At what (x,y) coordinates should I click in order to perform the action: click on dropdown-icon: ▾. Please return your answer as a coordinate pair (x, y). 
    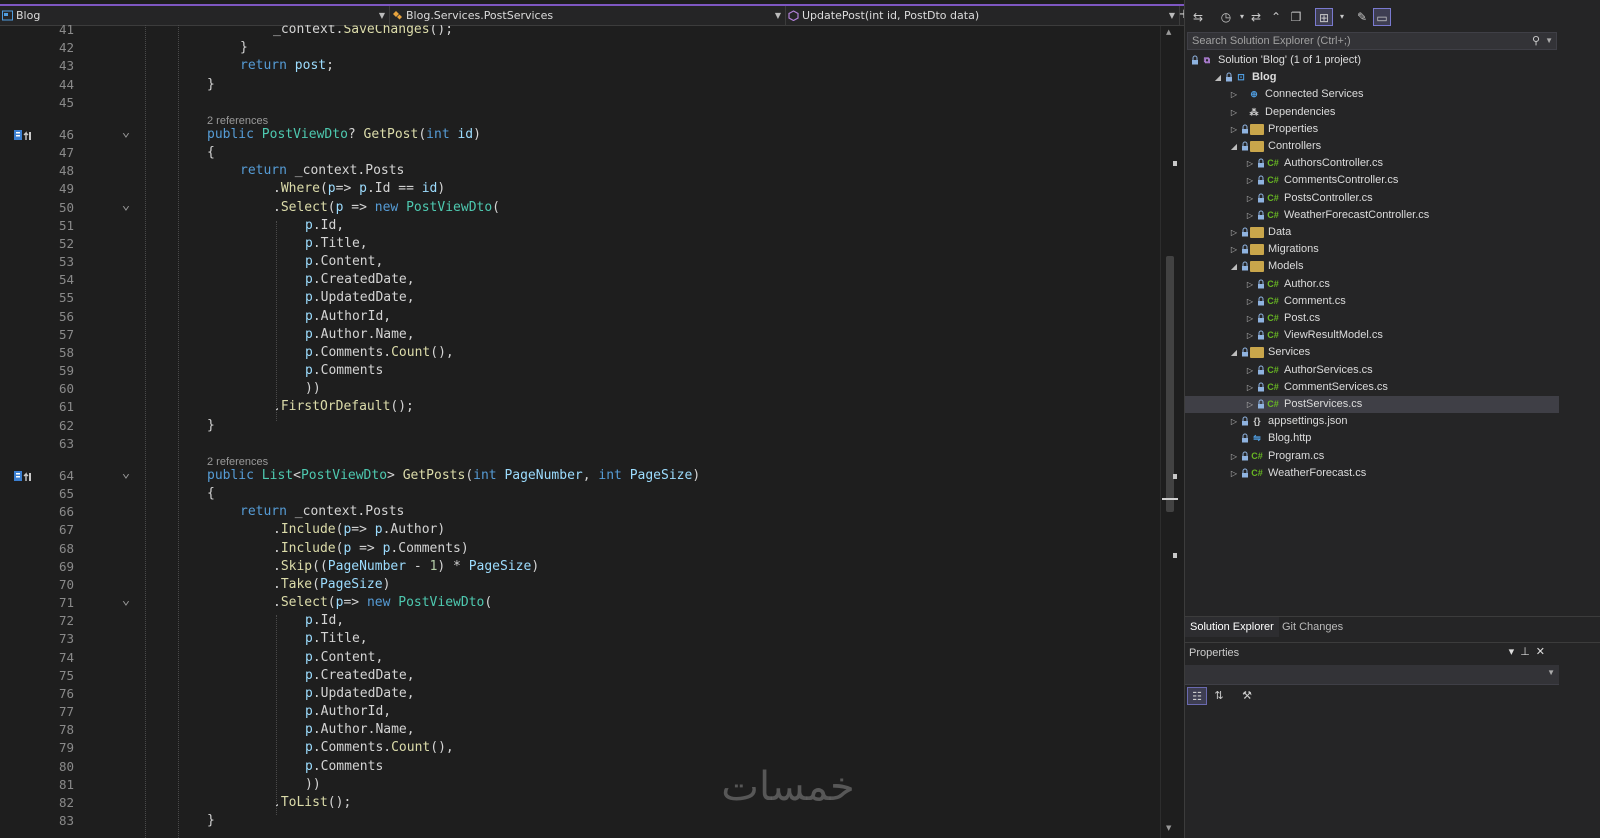
    Looking at the image, I should click on (1515, 652).